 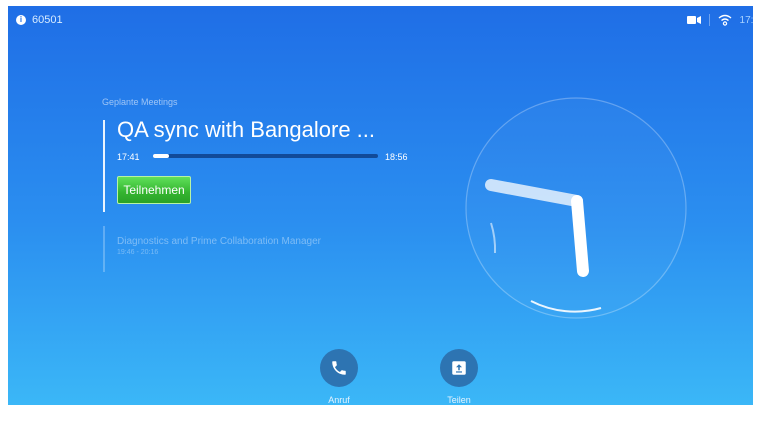 I want to click on wifi-icon, so click(x=725, y=20).